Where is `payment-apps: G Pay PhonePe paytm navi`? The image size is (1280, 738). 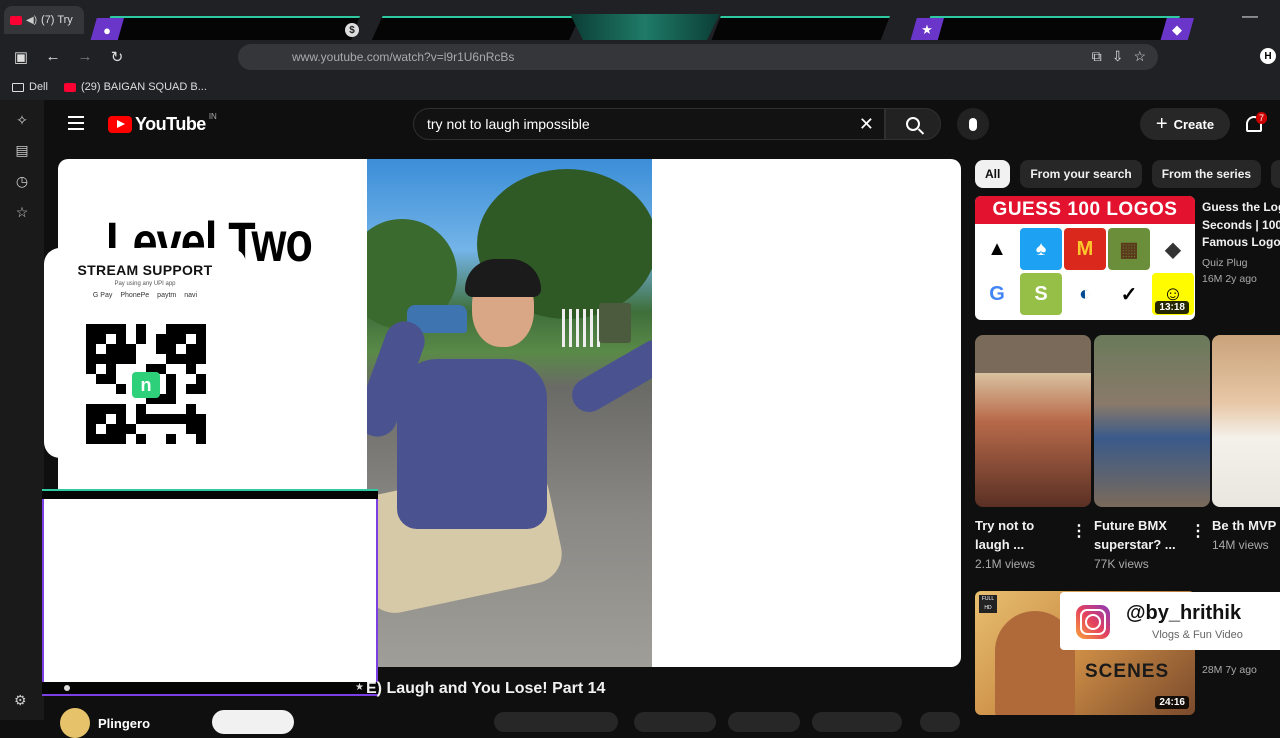
payment-apps: G Pay PhonePe paytm navi is located at coordinates (145, 295).